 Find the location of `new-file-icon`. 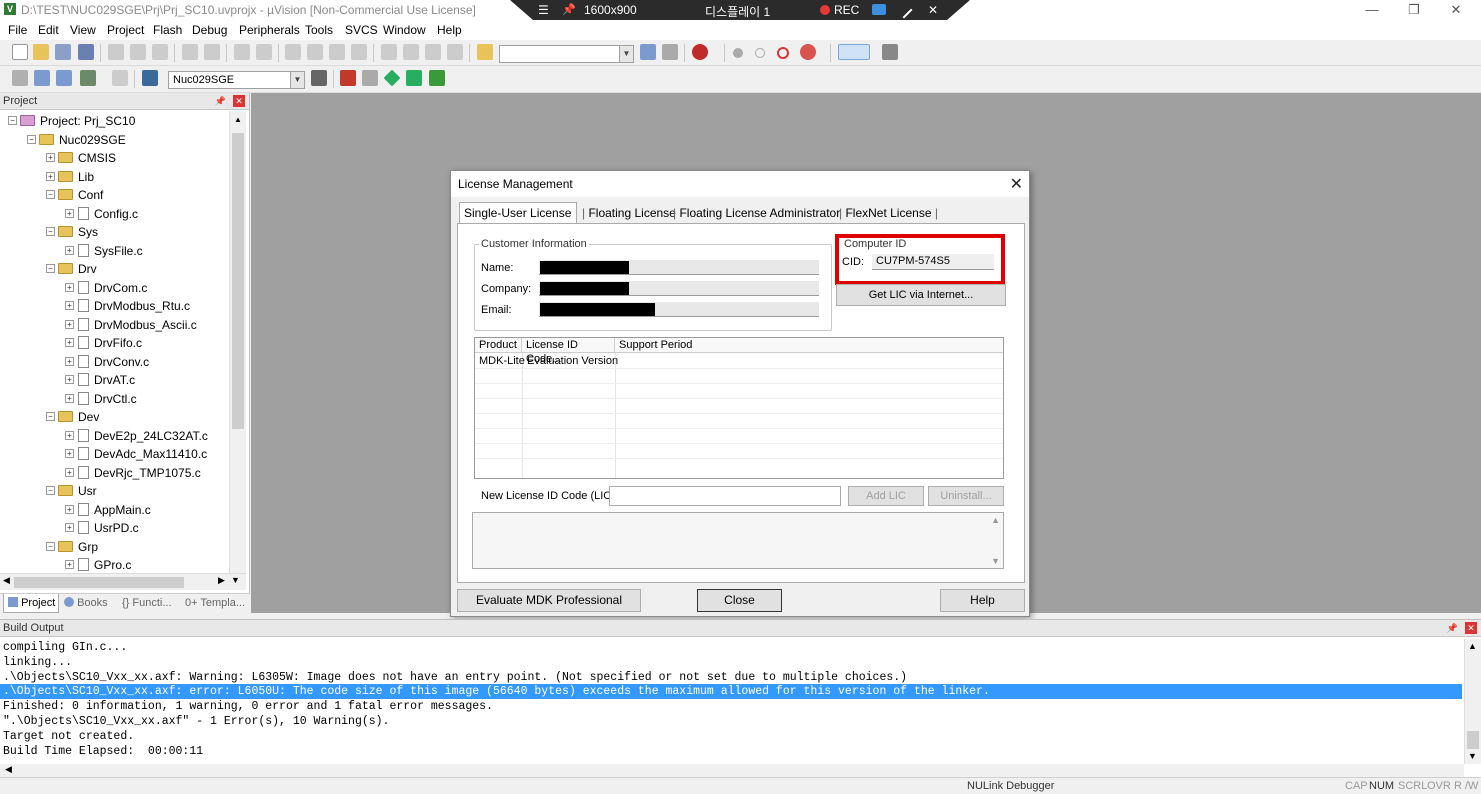

new-file-icon is located at coordinates (20, 52).